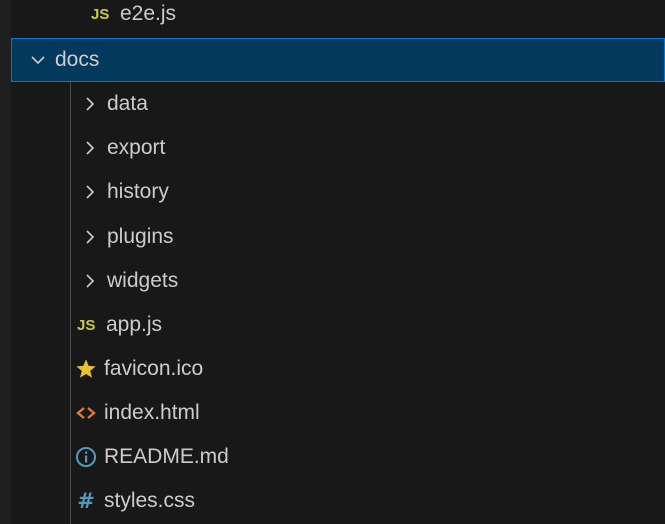 The height and width of the screenshot is (524, 665). What do you see at coordinates (338, 281) in the screenshot?
I see `tree-item-widgets: widgets` at bounding box center [338, 281].